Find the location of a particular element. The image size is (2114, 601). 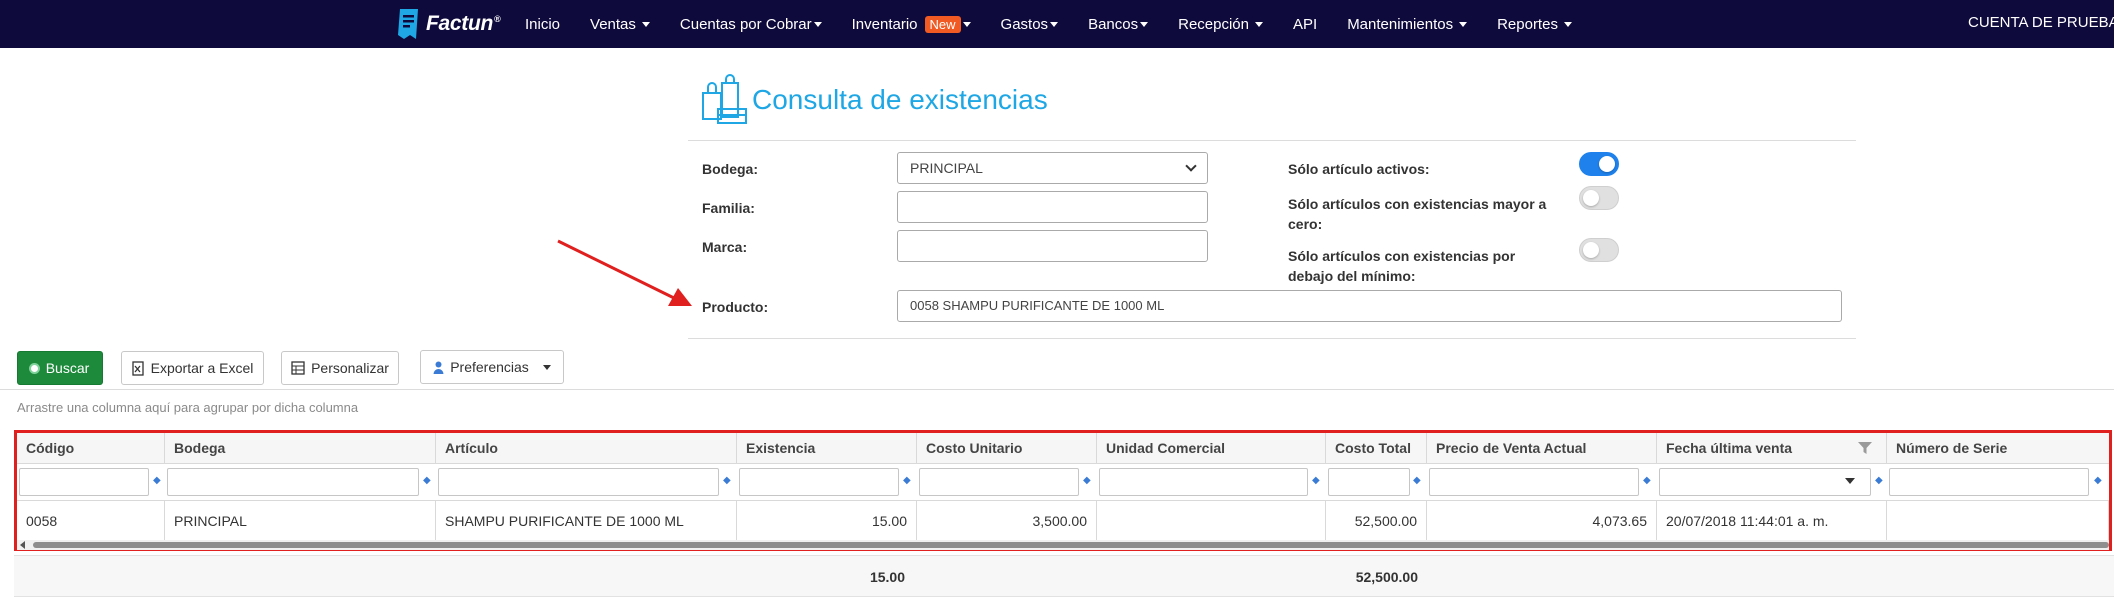

marca-input is located at coordinates (1052, 246).